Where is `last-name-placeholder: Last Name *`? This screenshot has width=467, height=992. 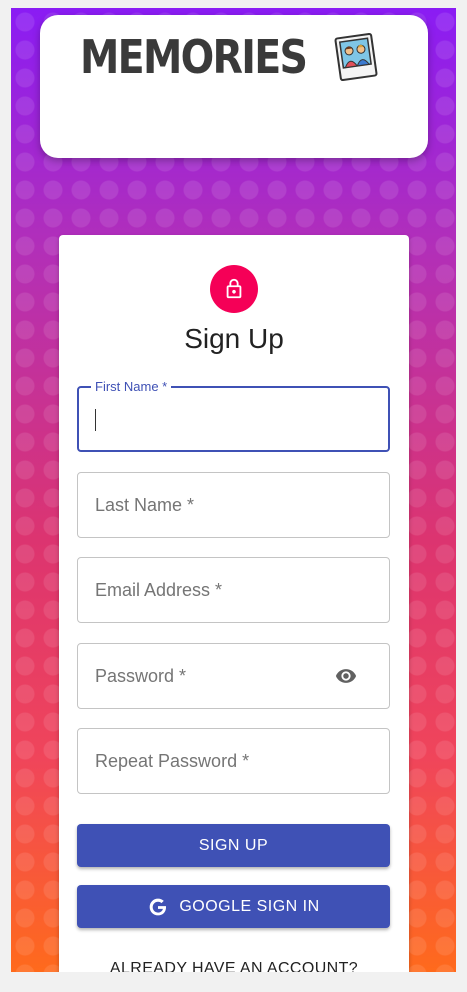
last-name-placeholder: Last Name * is located at coordinates (145, 505).